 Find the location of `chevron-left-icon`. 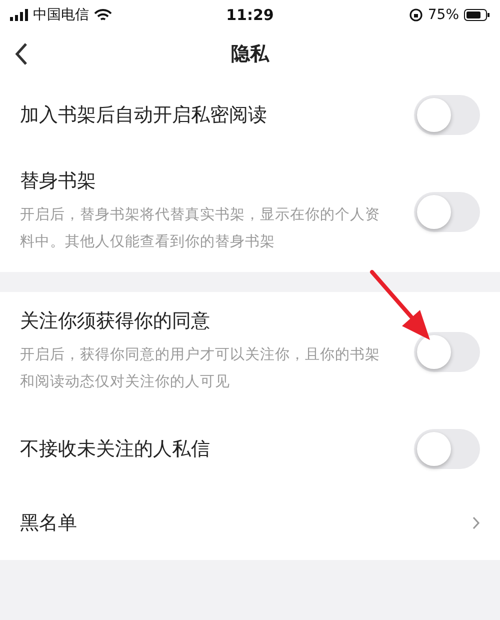

chevron-left-icon is located at coordinates (21, 54).